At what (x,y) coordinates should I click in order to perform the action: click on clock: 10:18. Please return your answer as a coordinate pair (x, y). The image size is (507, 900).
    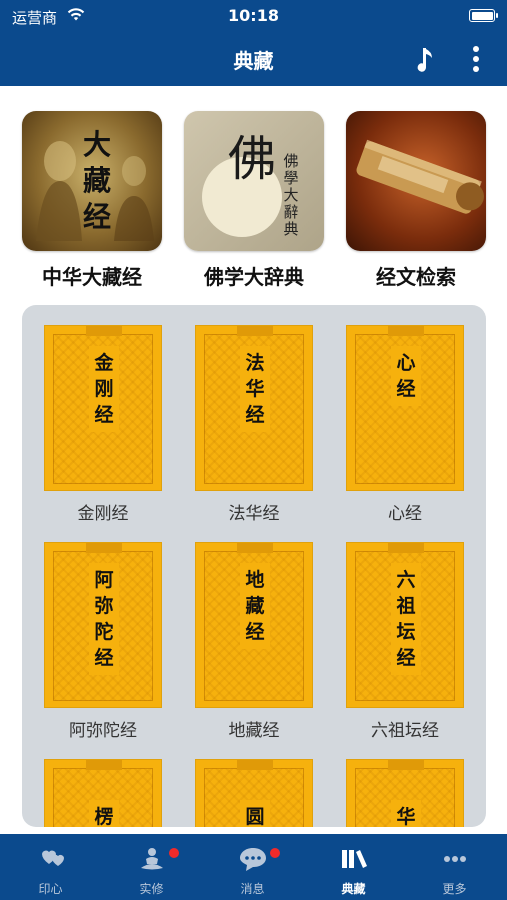
    Looking at the image, I should click on (253, 15).